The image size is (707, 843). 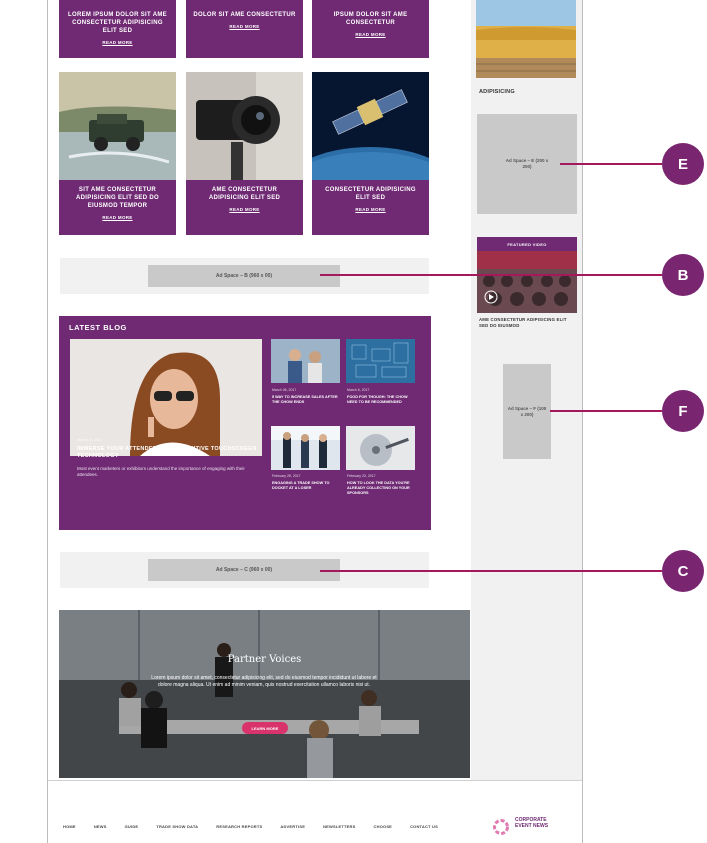 What do you see at coordinates (339, 826) in the screenshot?
I see `footer-link-newsletters: NEWSLETTERS` at bounding box center [339, 826].